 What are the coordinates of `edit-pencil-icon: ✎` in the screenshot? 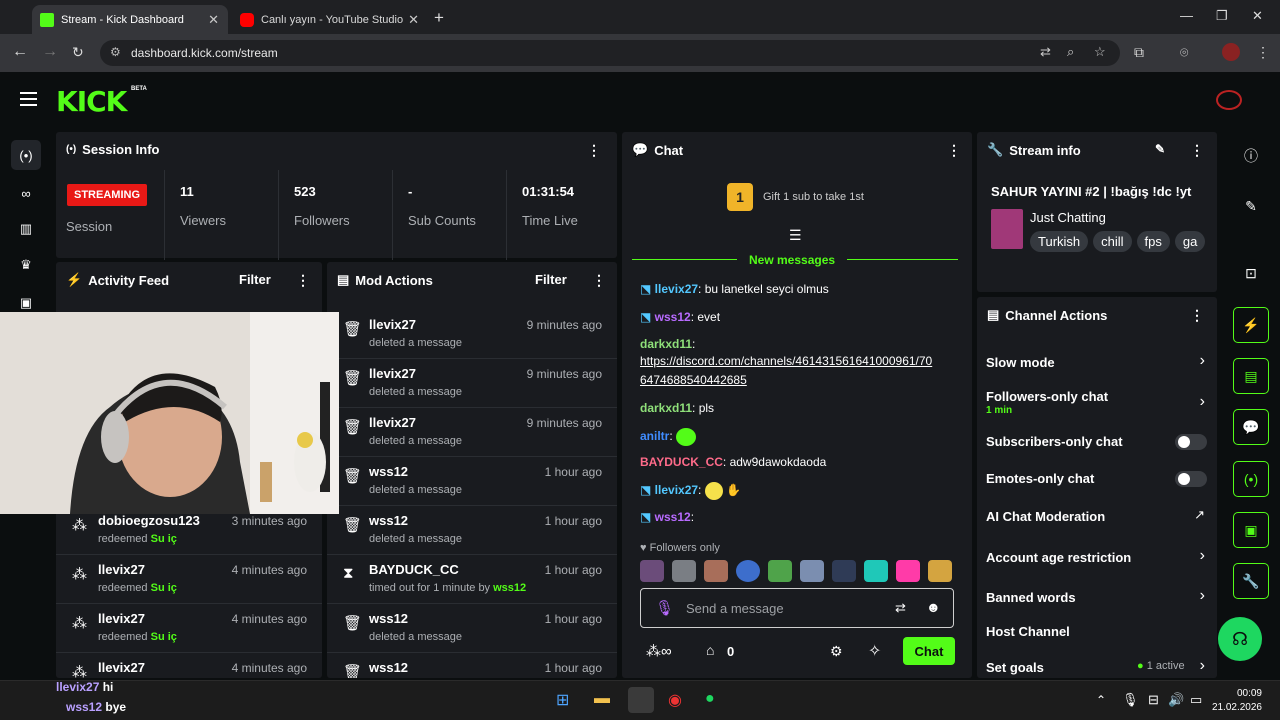 It's located at (1160, 149).